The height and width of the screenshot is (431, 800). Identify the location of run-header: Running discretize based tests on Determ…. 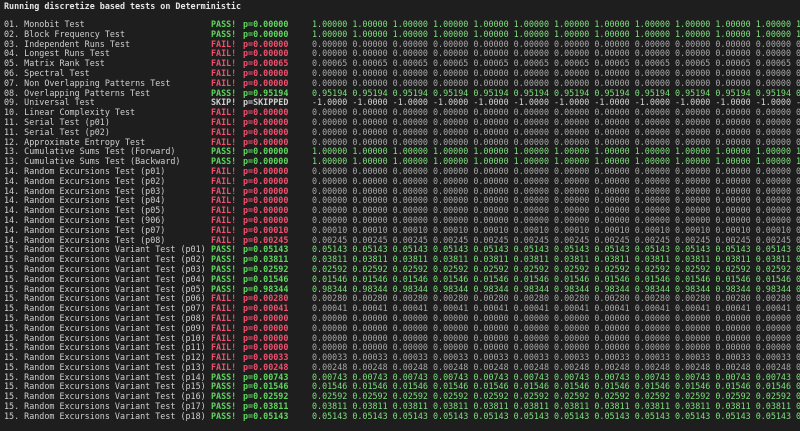
(122, 6).